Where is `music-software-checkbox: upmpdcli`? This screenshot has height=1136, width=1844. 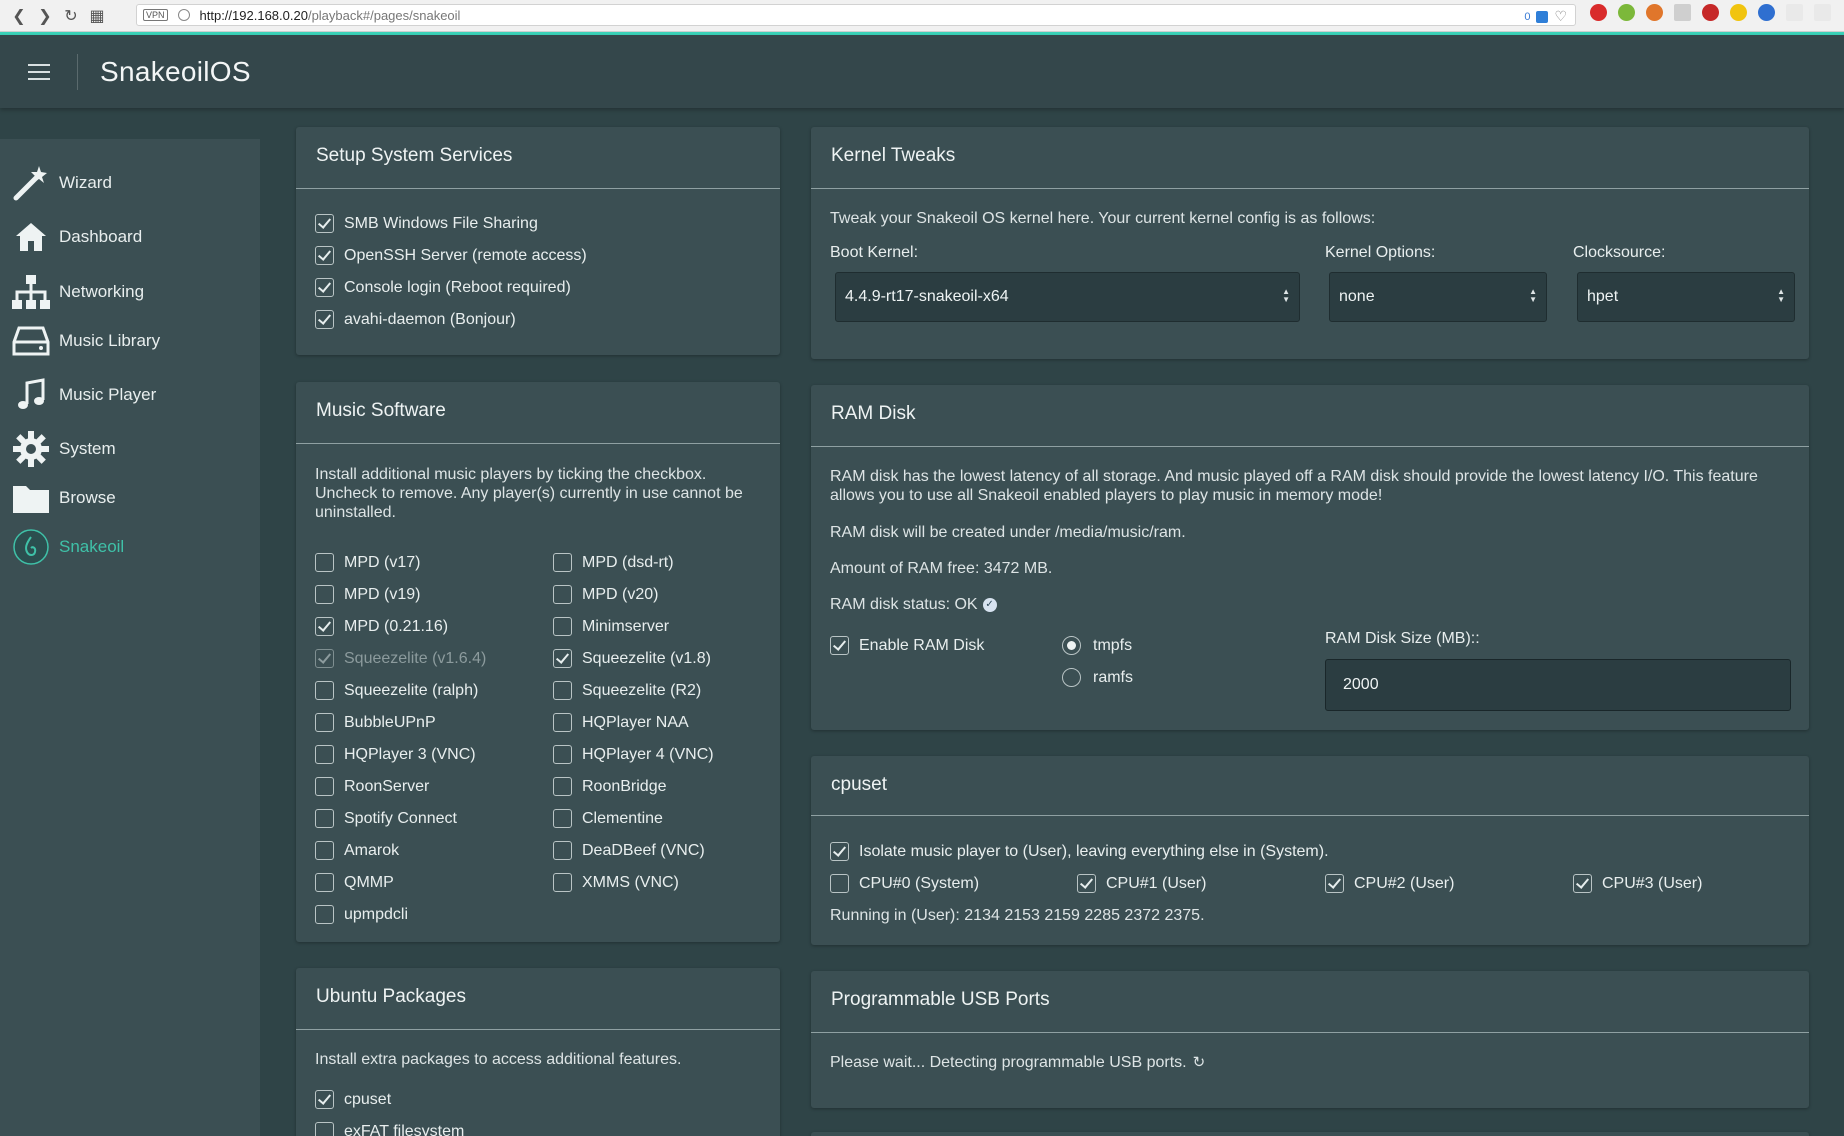 music-software-checkbox: upmpdcli is located at coordinates (361, 914).